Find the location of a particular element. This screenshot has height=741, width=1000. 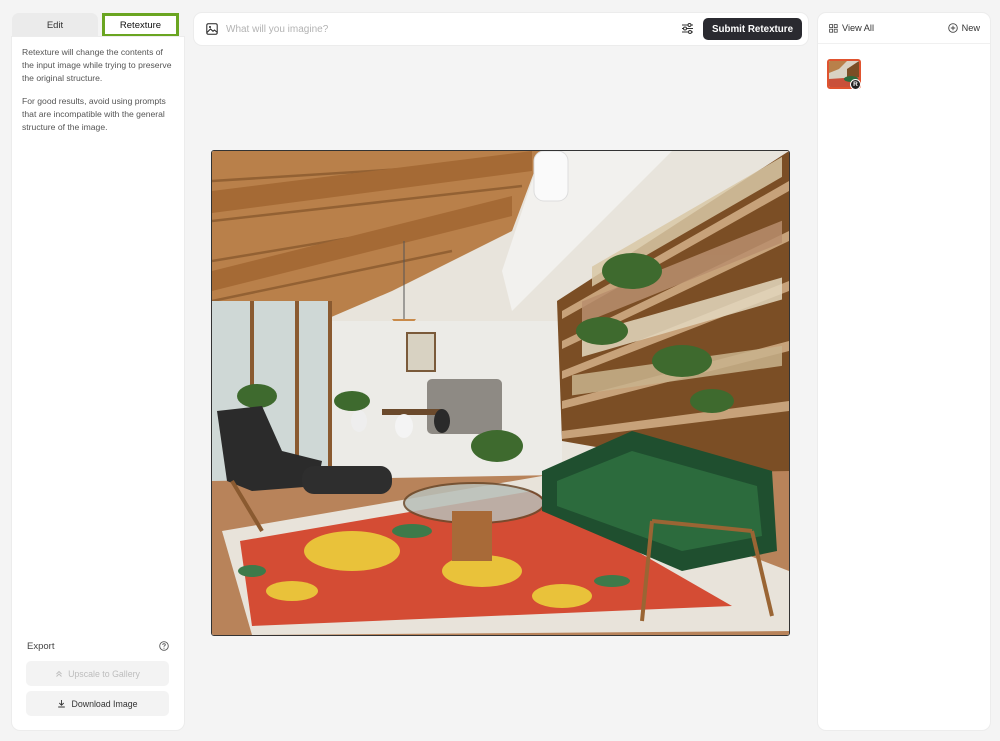

tab-retexture: Retexture is located at coordinates (140, 25).